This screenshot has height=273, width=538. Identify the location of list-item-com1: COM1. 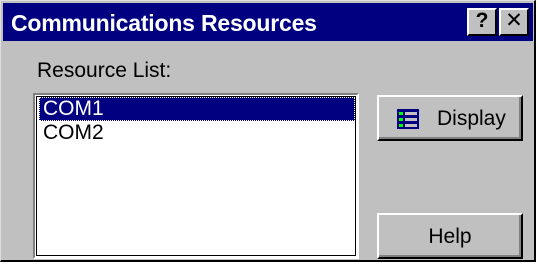
(197, 109).